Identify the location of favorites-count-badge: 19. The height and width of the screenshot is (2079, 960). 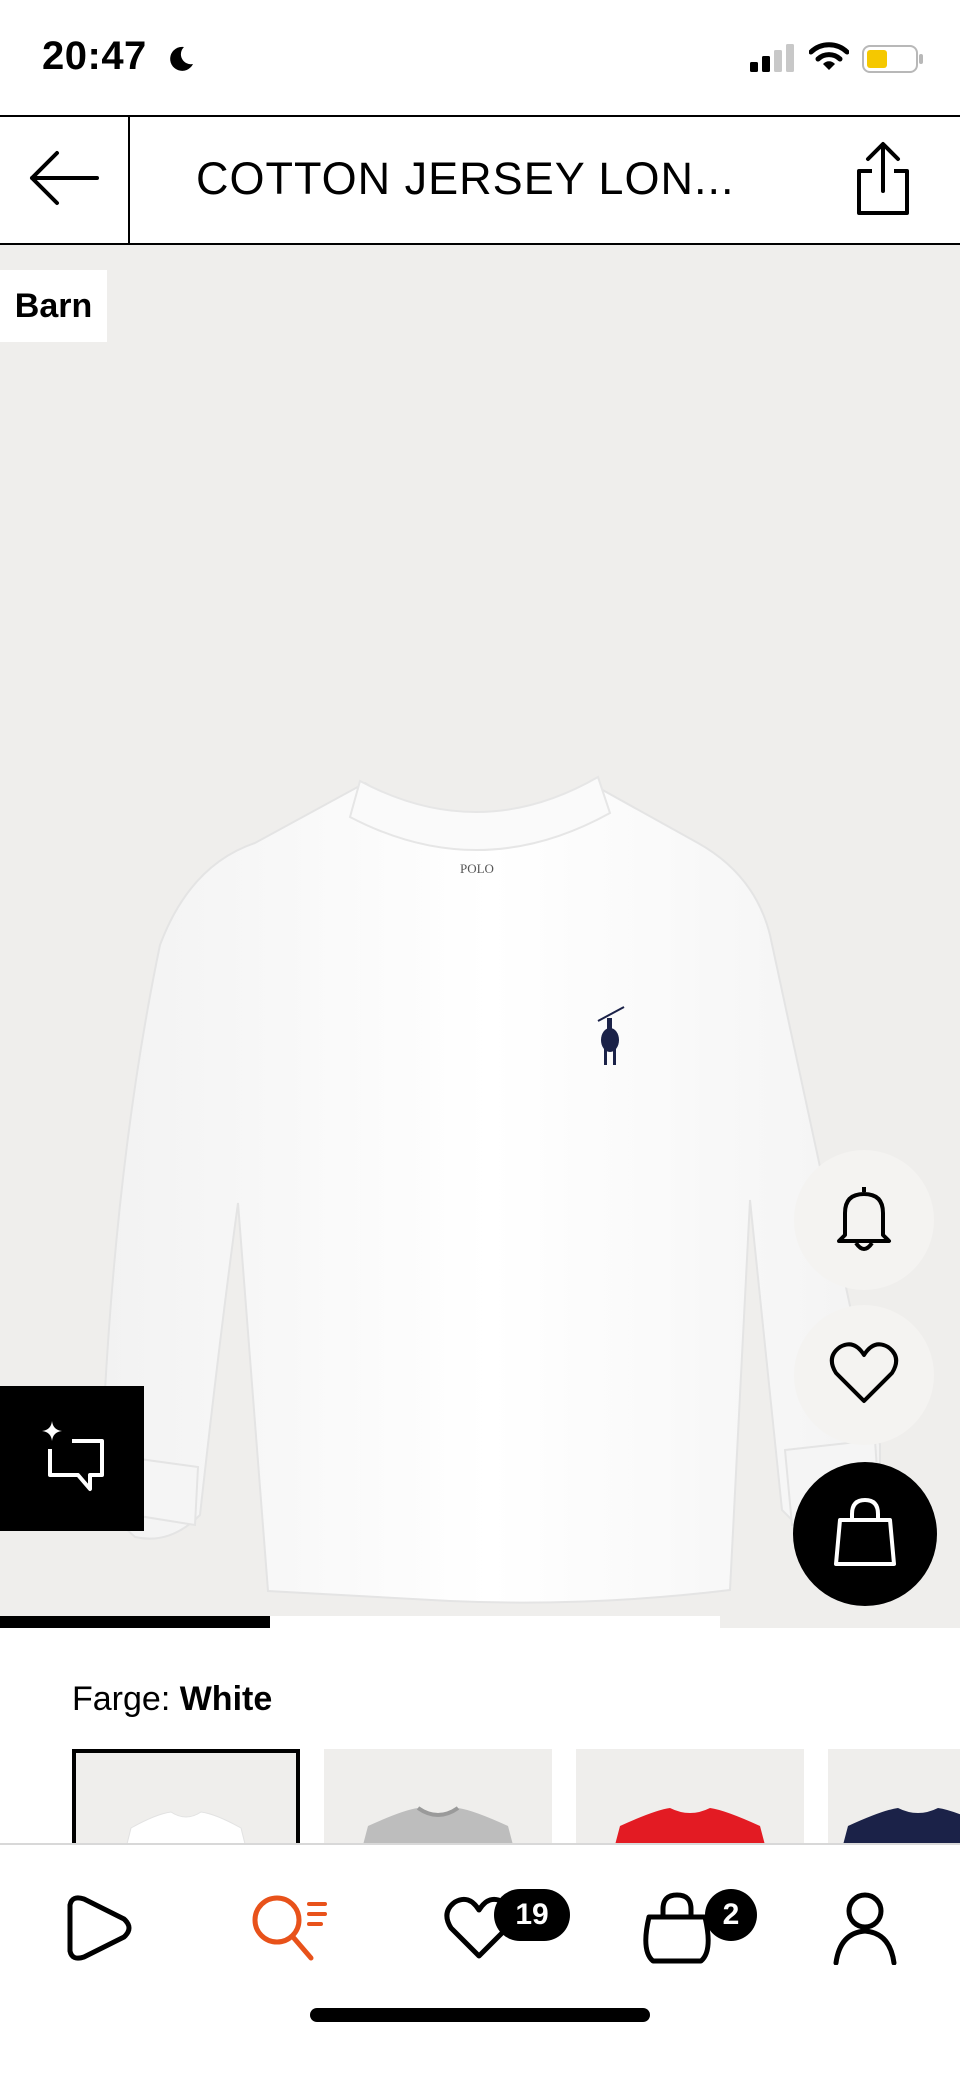
(532, 1915).